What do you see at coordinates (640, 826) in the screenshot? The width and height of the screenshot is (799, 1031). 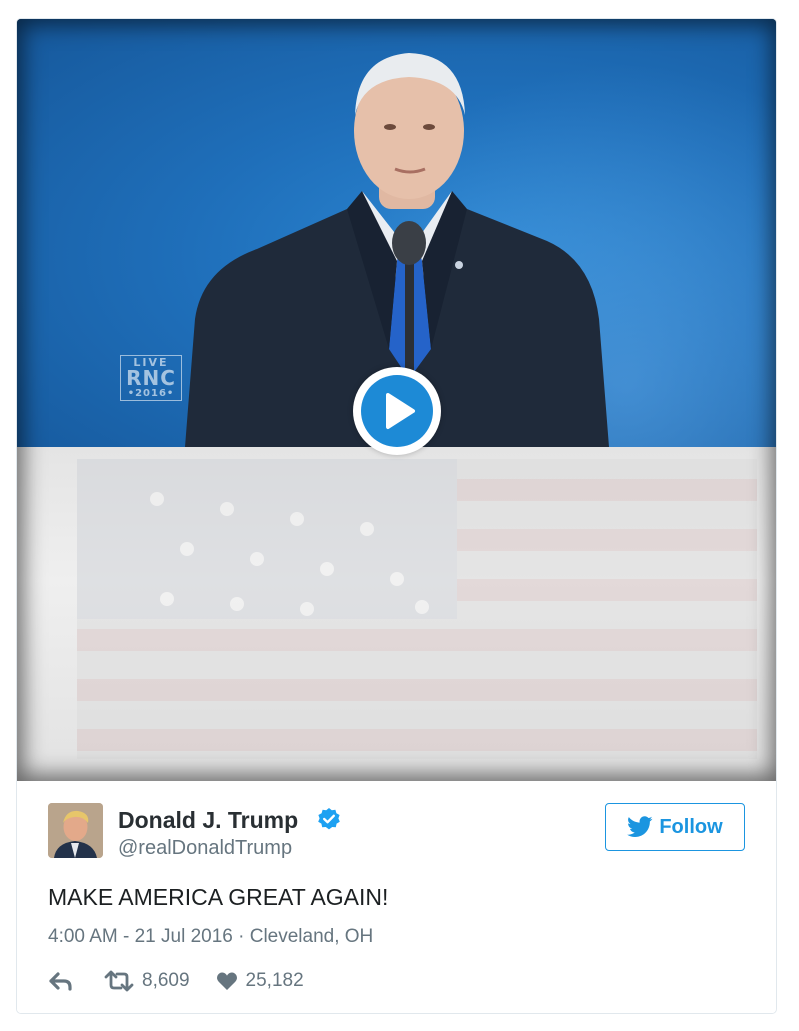 I see `twitter-bird-icon` at bounding box center [640, 826].